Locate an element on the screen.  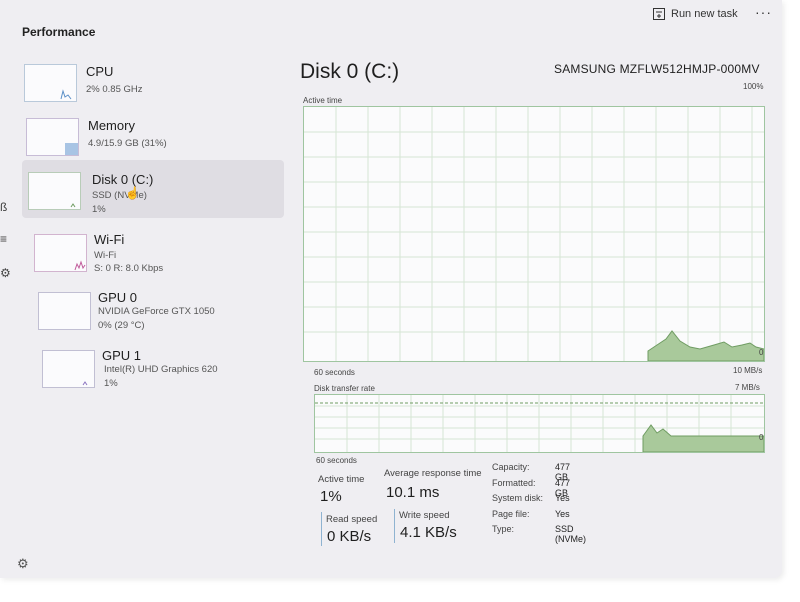
wifi-thumbnail is located at coordinates (60, 253).